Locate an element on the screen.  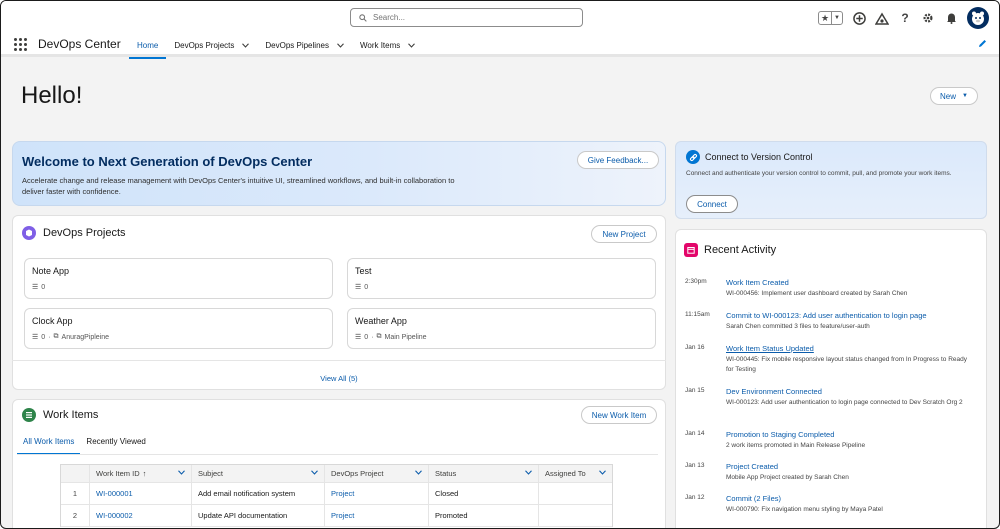
row-number: 1 is located at coordinates (75, 493).